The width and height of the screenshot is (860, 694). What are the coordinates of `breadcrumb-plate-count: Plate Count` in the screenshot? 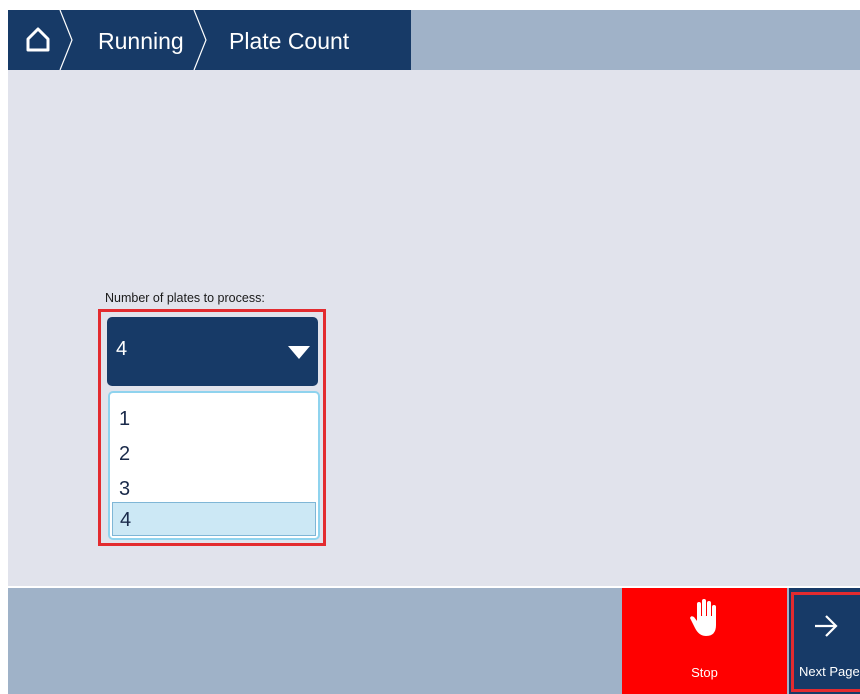 It's located at (289, 41).